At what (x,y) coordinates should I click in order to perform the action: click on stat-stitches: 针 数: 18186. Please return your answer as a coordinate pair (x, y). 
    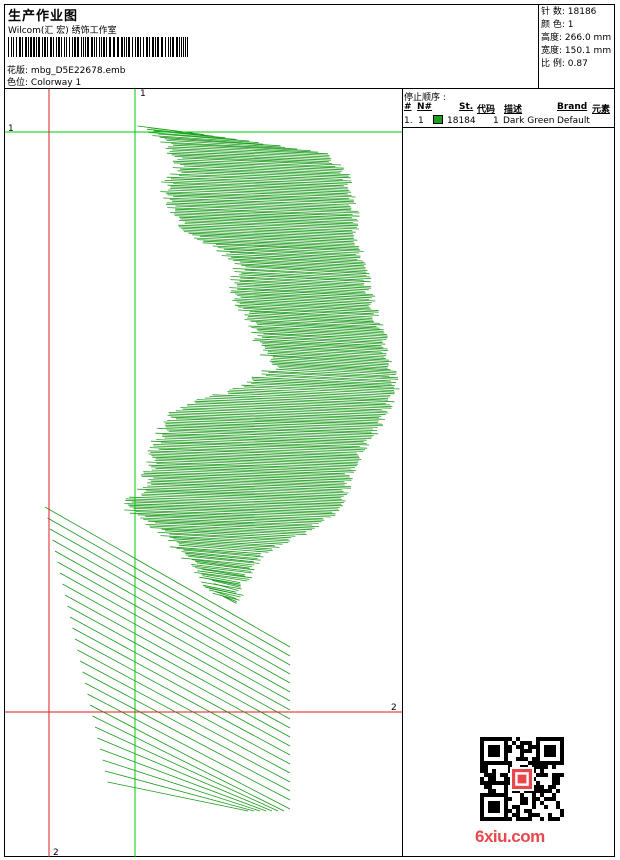
    Looking at the image, I should click on (569, 12).